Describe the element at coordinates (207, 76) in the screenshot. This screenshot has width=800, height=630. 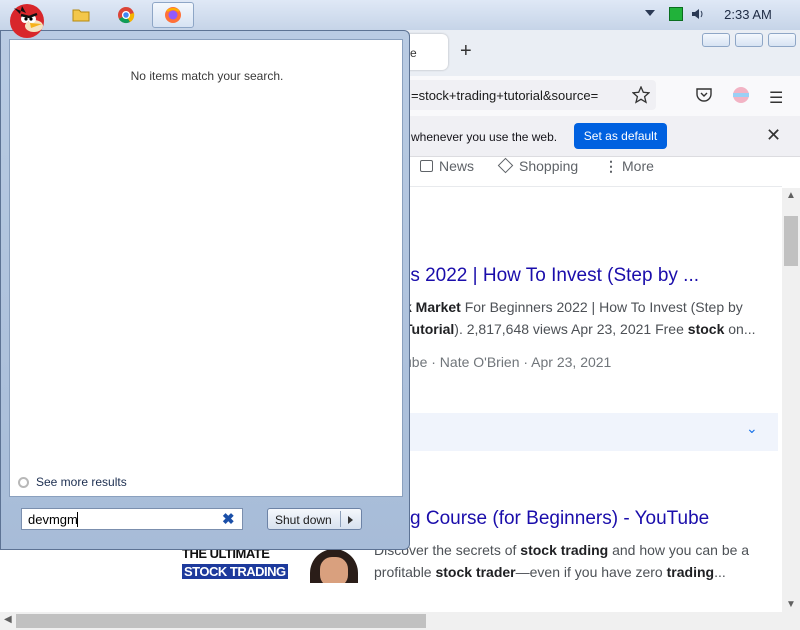
I see `no-results-message: No items match your search.` at that location.